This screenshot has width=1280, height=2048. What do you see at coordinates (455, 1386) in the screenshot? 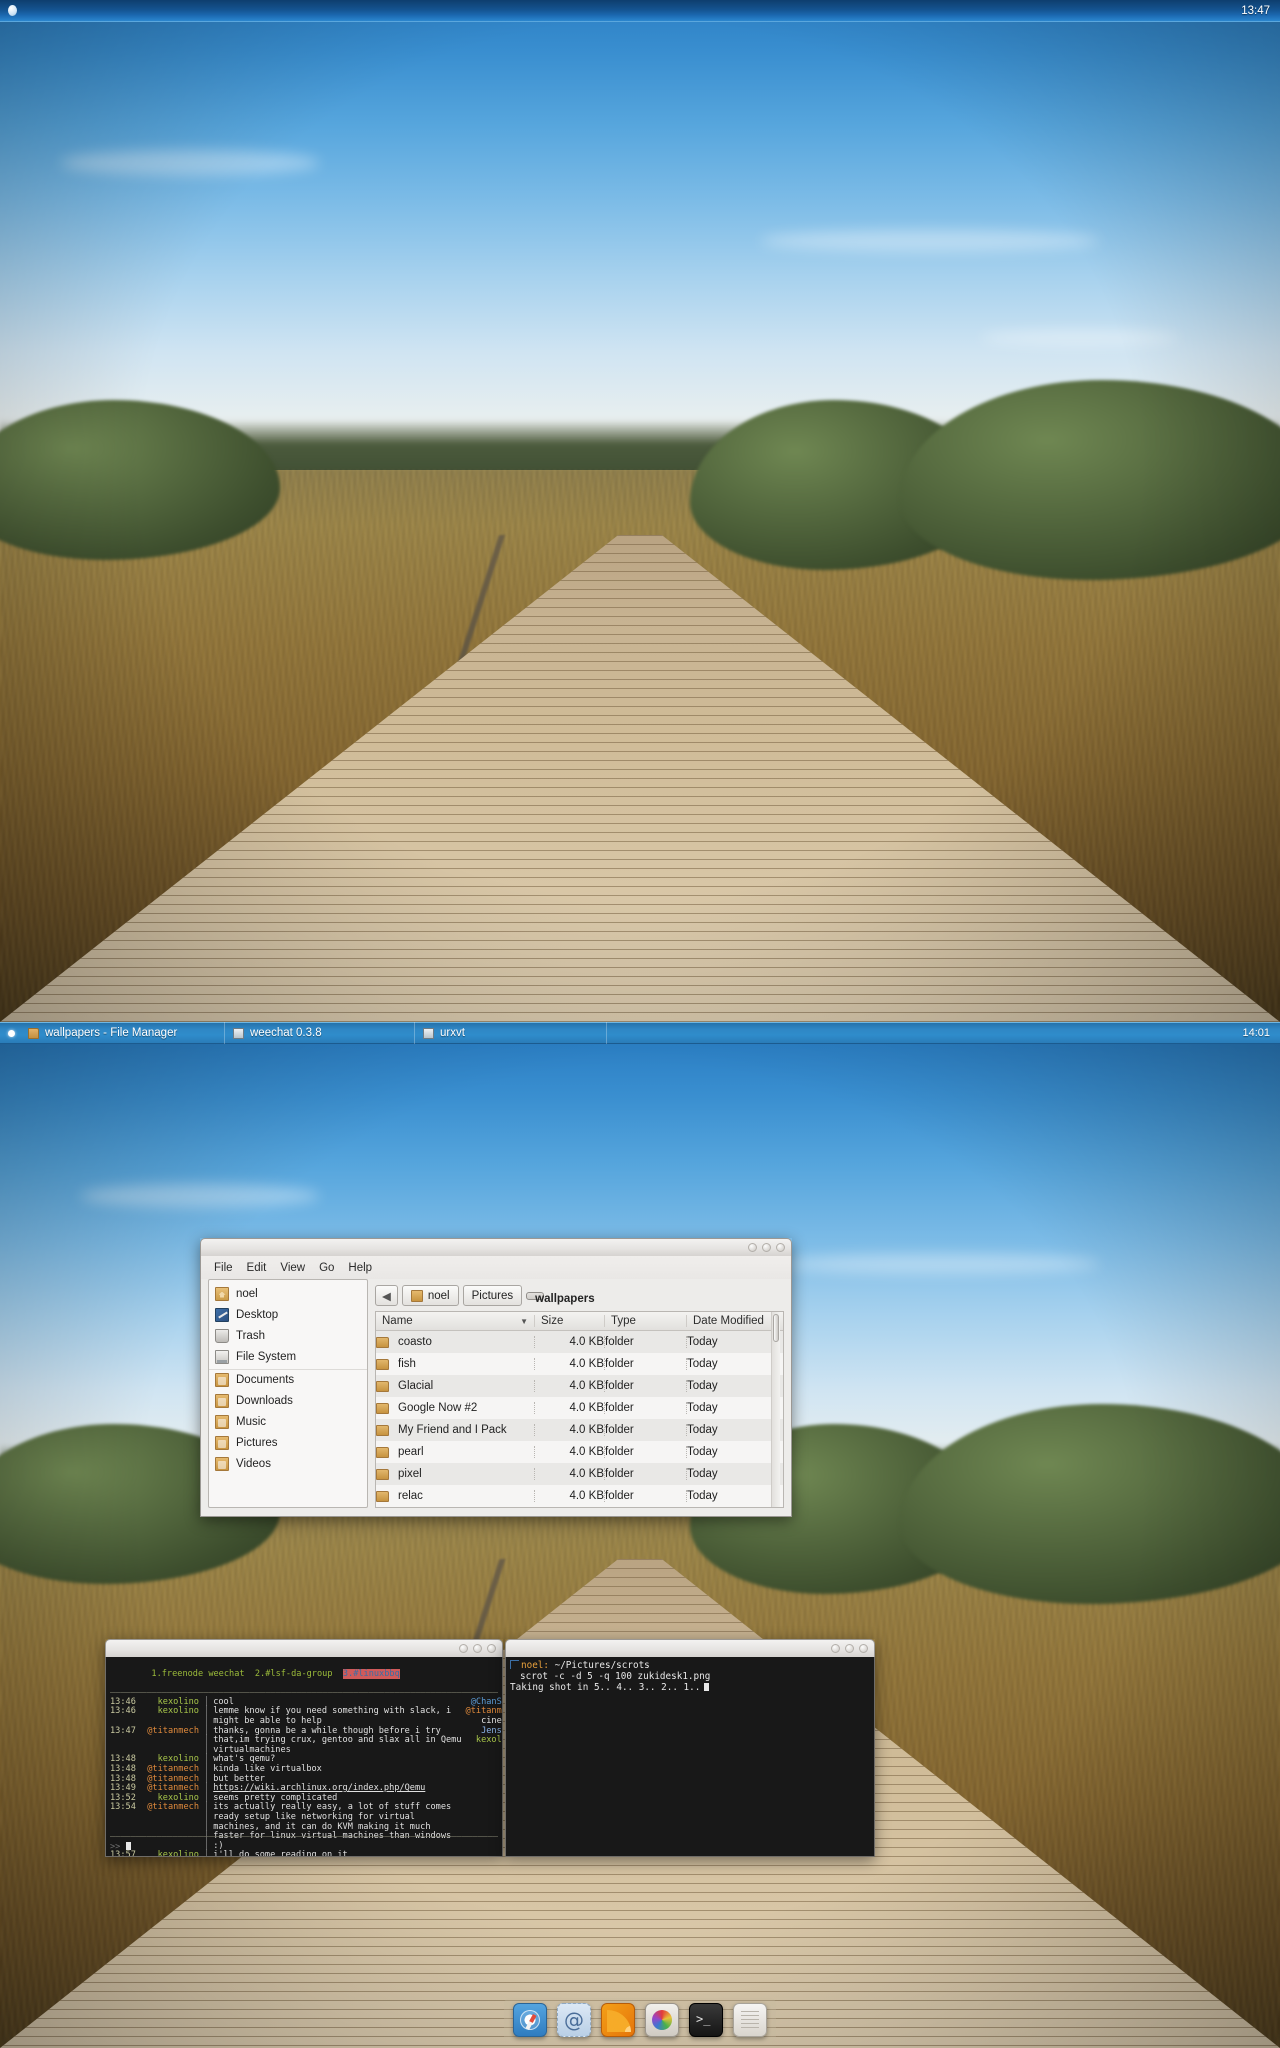
I see `file-name-cell: Glacial` at bounding box center [455, 1386].